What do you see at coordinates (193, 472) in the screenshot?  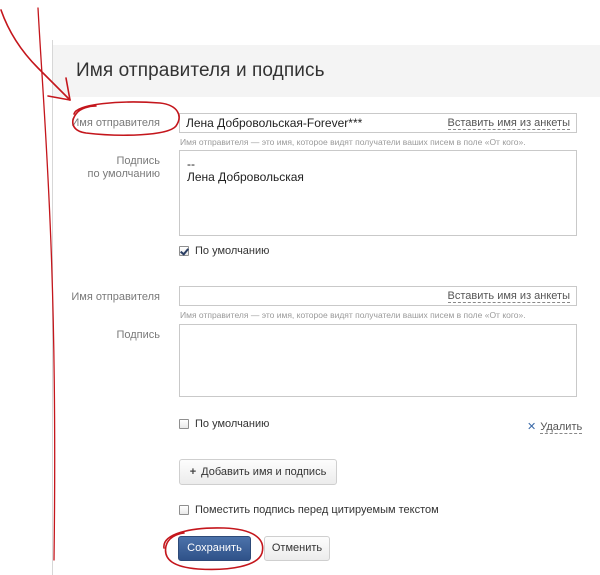 I see `plus-icon: +` at bounding box center [193, 472].